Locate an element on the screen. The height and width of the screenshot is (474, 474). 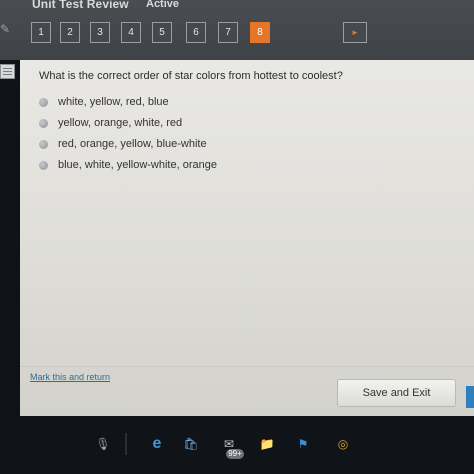
question-7-button: 7 is located at coordinates (228, 32).